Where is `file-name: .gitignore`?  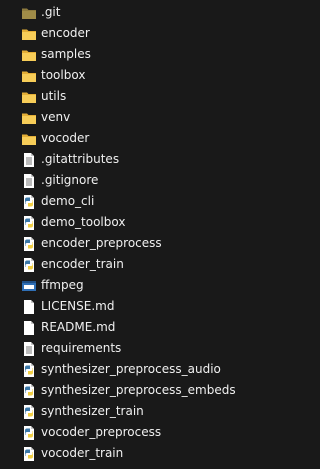
file-name: .gitignore is located at coordinates (70, 180).